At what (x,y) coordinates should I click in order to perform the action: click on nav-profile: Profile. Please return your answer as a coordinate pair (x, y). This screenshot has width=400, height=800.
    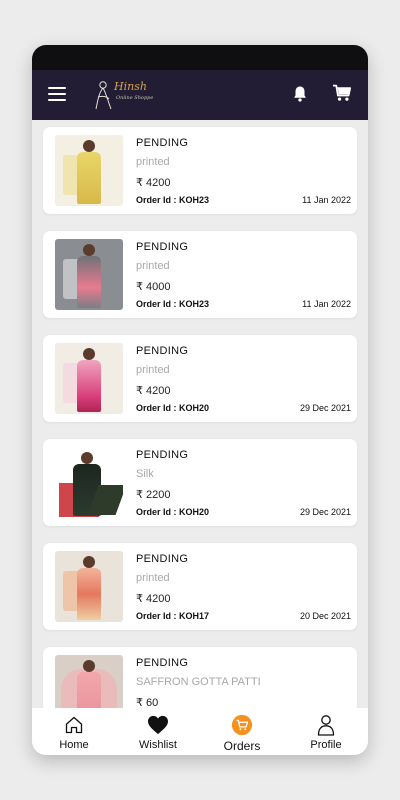
    Looking at the image, I should click on (326, 731).